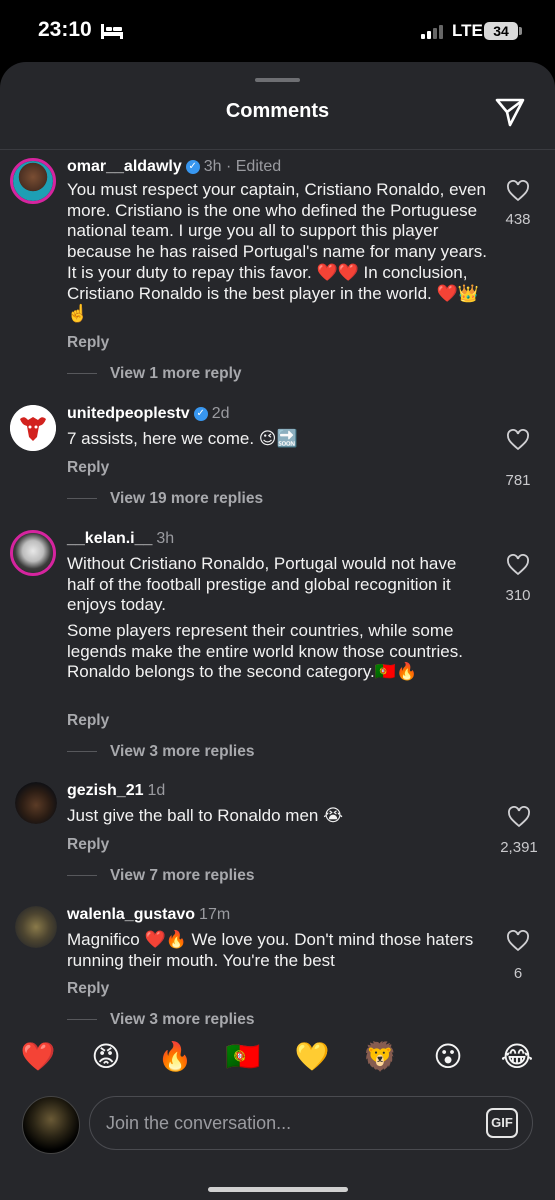 The height and width of the screenshot is (1200, 555). I want to click on comment-input, so click(311, 1123).